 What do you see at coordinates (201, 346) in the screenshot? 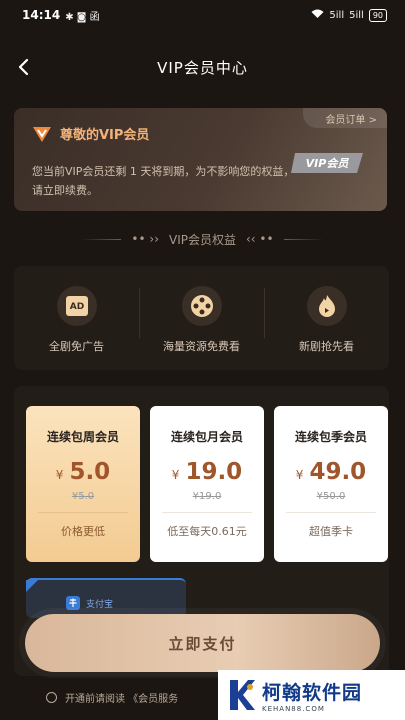
I see `benefit-label: 海量资源免费看` at bounding box center [201, 346].